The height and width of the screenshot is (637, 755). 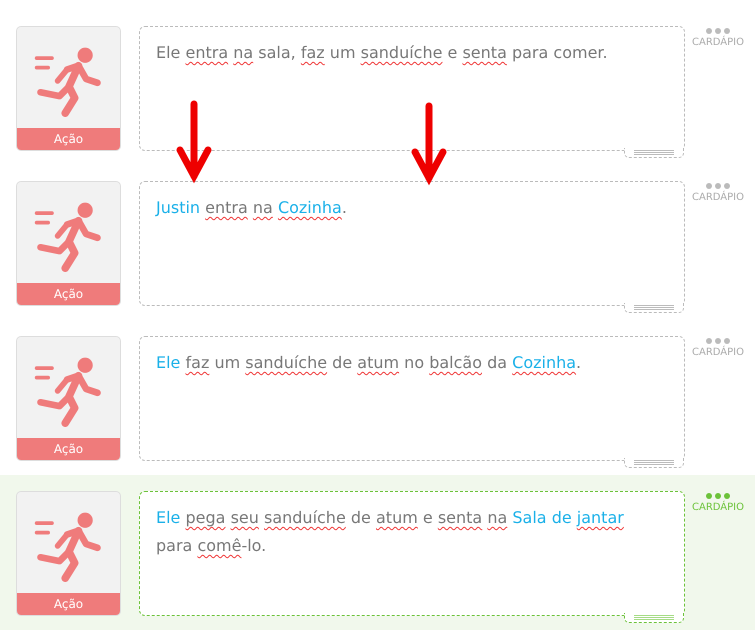 I want to click on text-box: Ele pega seu sanduíche de atum e senta na Sala de jantar para comê-lo., so click(x=412, y=553).